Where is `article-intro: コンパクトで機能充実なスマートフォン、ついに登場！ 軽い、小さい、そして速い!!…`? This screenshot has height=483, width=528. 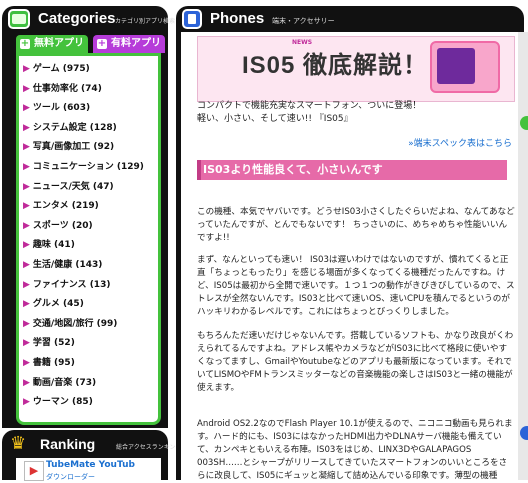 article-intro: コンパクトで機能充実なスマートフォン、ついに登場！ 軽い、小さい、そして速い!!… is located at coordinates (356, 113).